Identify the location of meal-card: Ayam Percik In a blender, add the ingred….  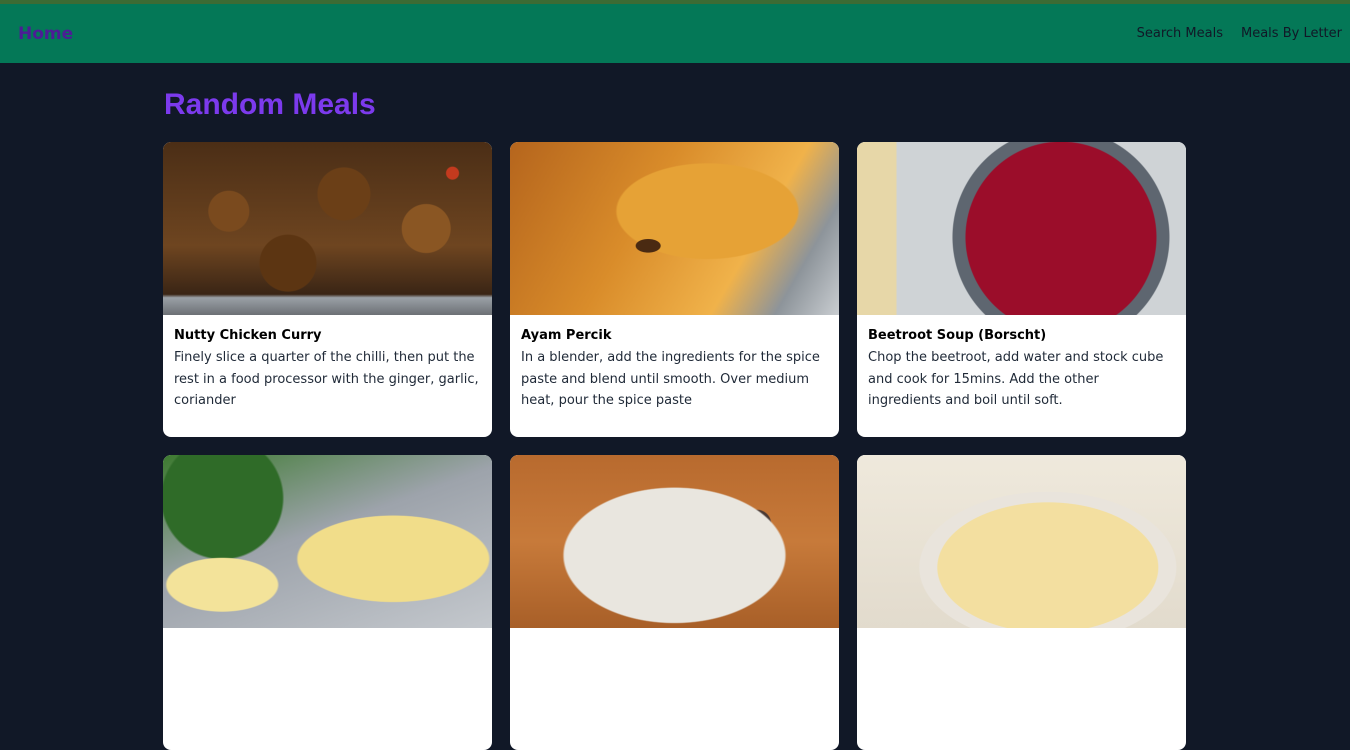
(674, 289).